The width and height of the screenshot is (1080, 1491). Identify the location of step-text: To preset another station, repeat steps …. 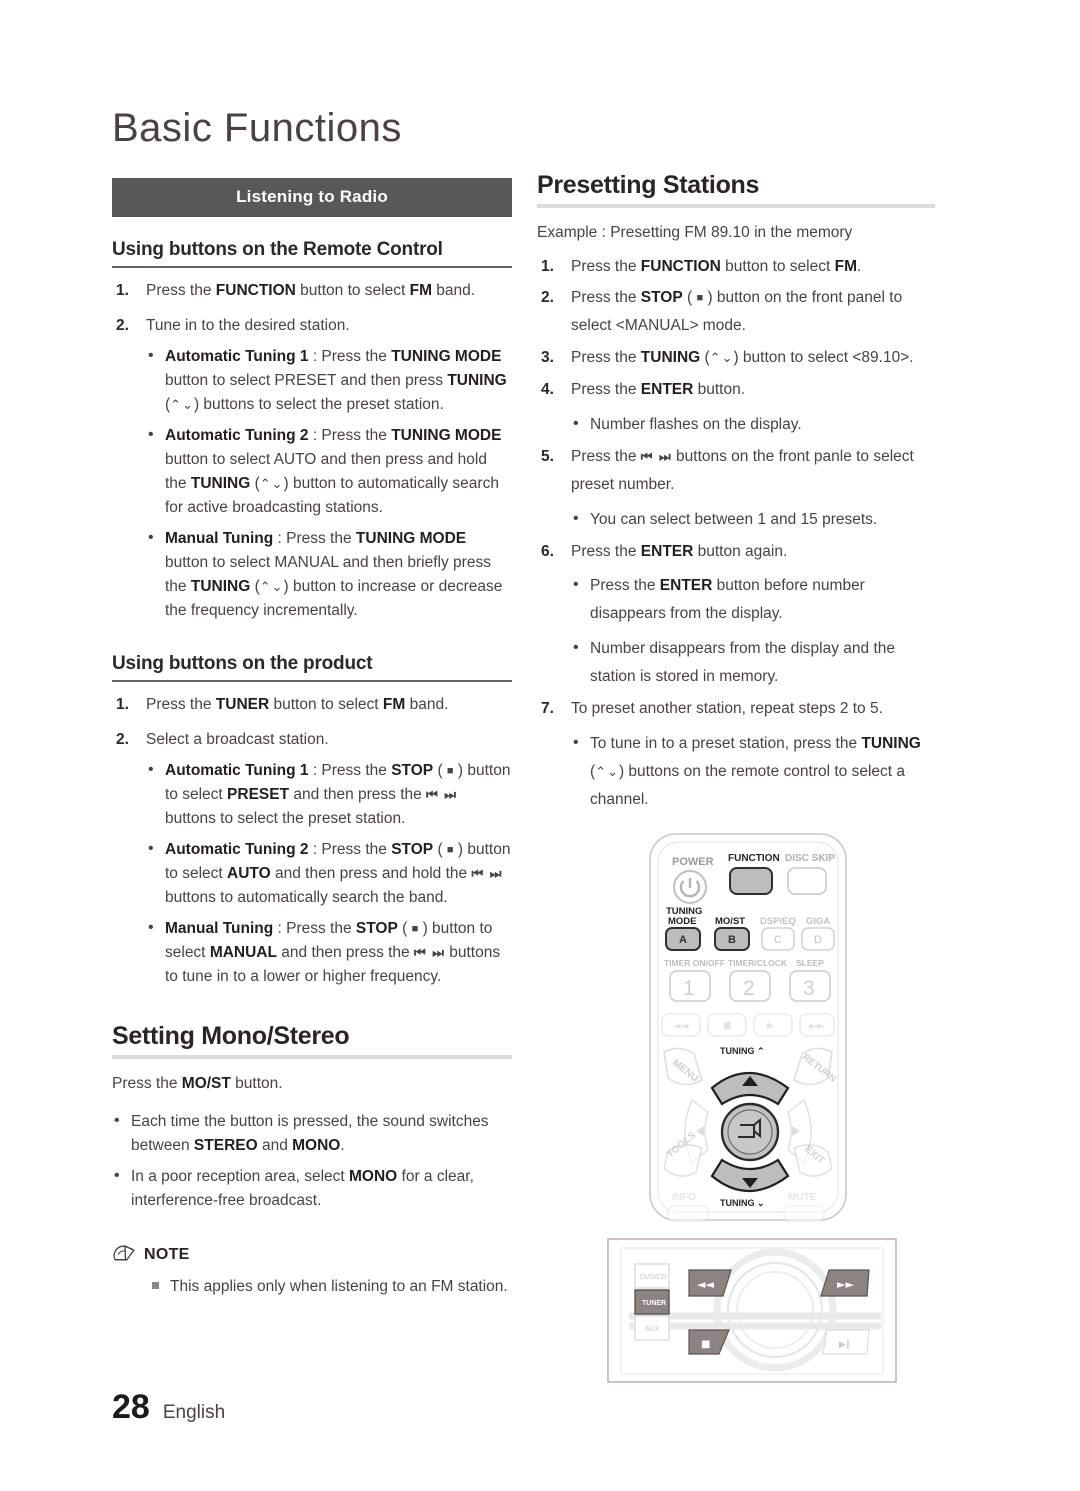
(727, 708).